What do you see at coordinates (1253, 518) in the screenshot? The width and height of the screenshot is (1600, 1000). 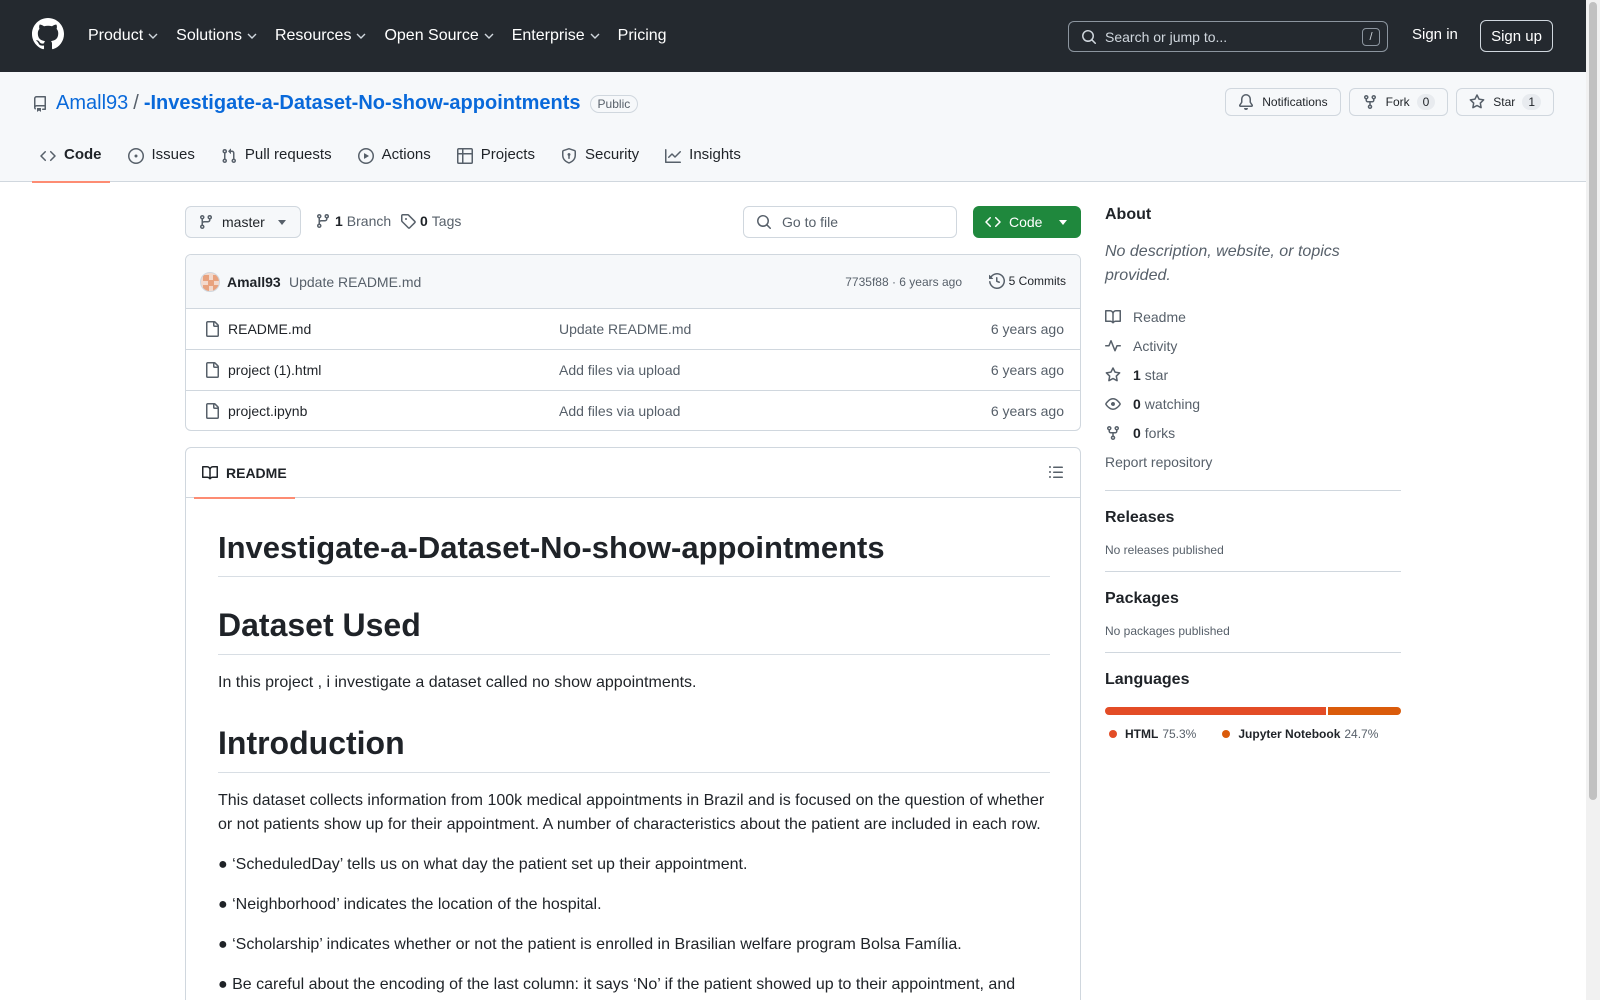 I see `releases-heading: Releases` at bounding box center [1253, 518].